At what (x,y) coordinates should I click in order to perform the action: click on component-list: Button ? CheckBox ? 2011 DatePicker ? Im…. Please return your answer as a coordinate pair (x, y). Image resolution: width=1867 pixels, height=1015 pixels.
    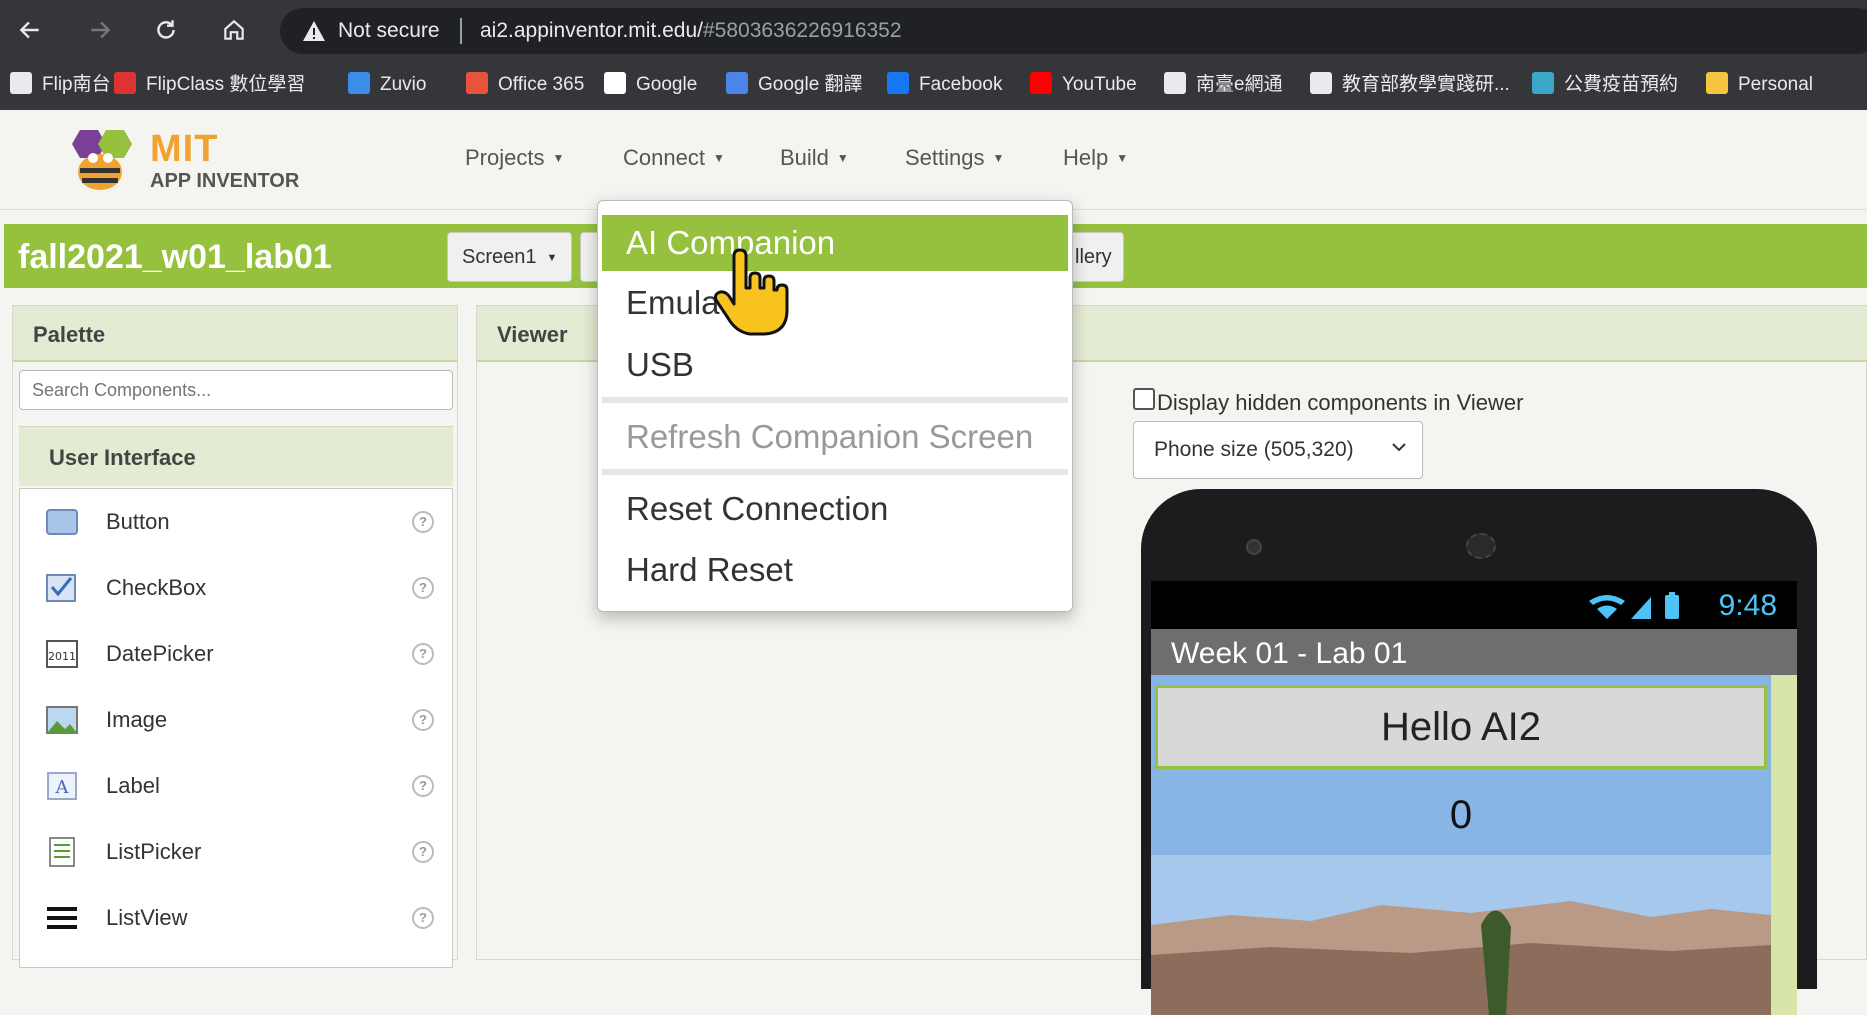
    Looking at the image, I should click on (236, 728).